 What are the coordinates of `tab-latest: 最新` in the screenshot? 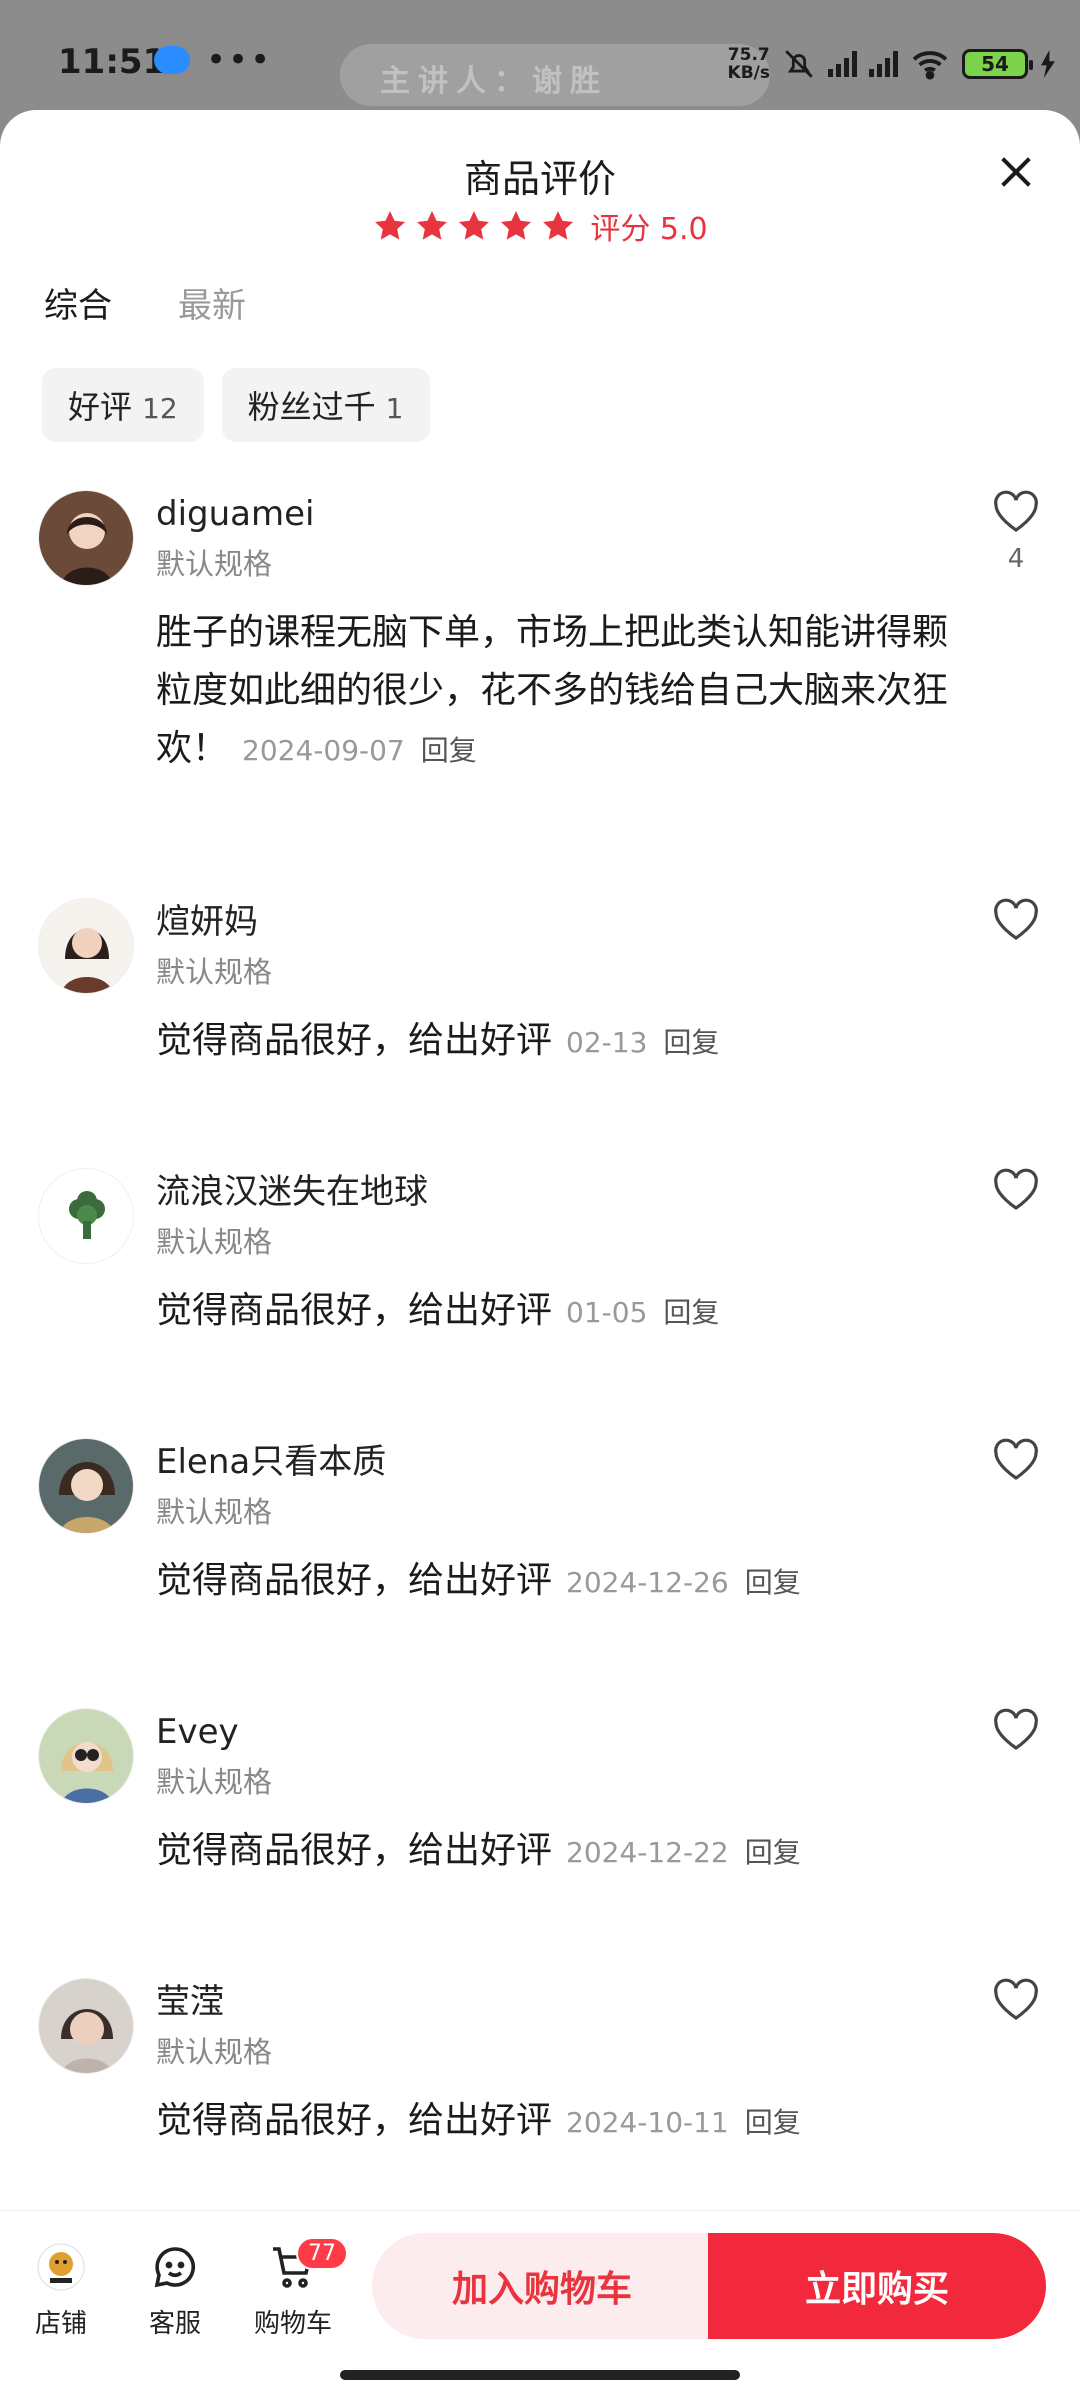 It's located at (212, 302).